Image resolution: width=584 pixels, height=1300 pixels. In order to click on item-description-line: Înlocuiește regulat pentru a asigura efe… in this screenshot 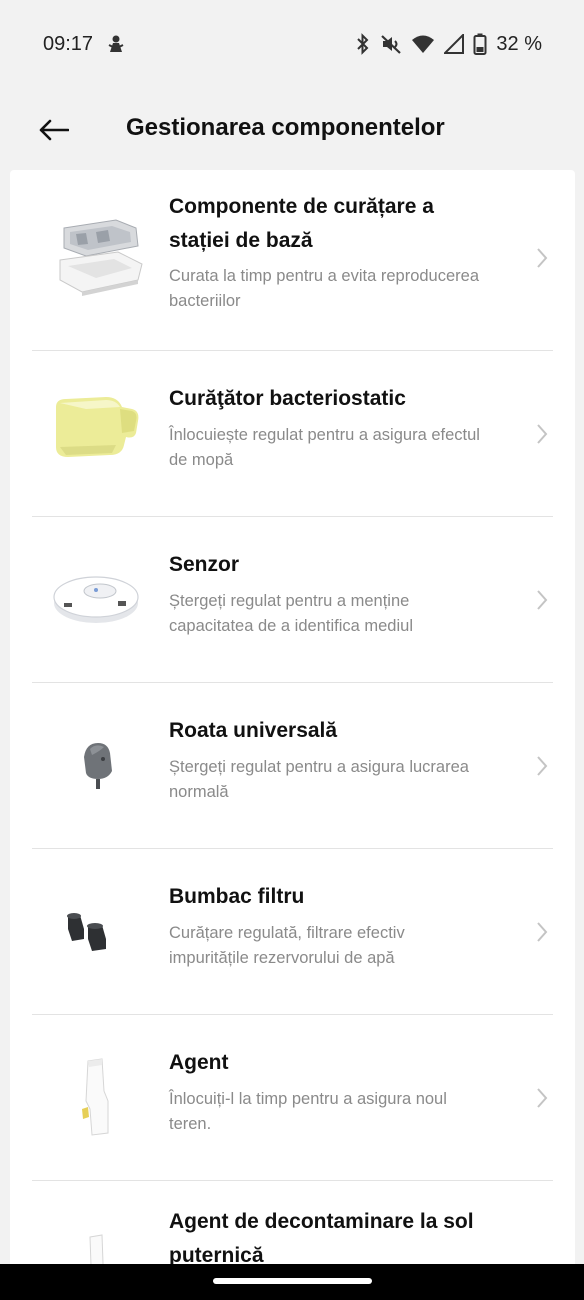, I will do `click(324, 435)`.